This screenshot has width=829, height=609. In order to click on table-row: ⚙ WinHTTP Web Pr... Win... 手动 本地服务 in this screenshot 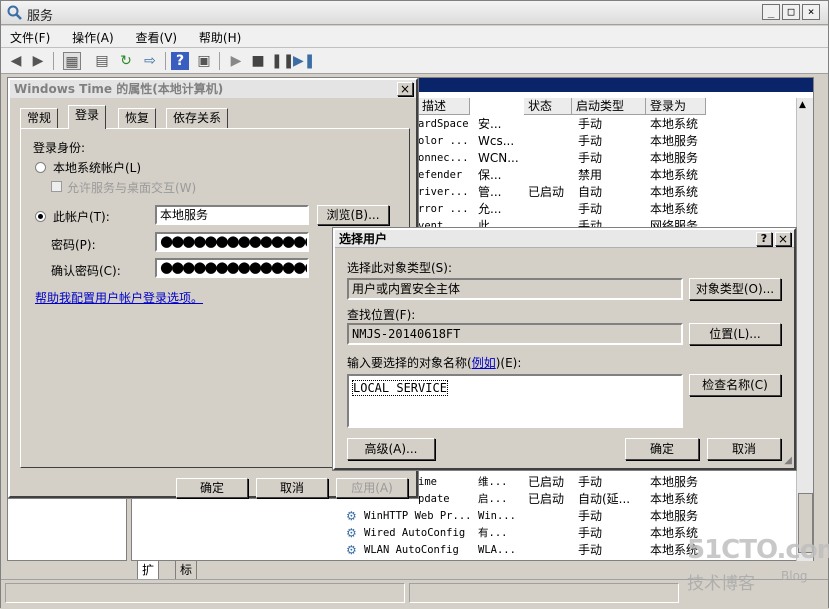, I will do `click(462, 516)`.